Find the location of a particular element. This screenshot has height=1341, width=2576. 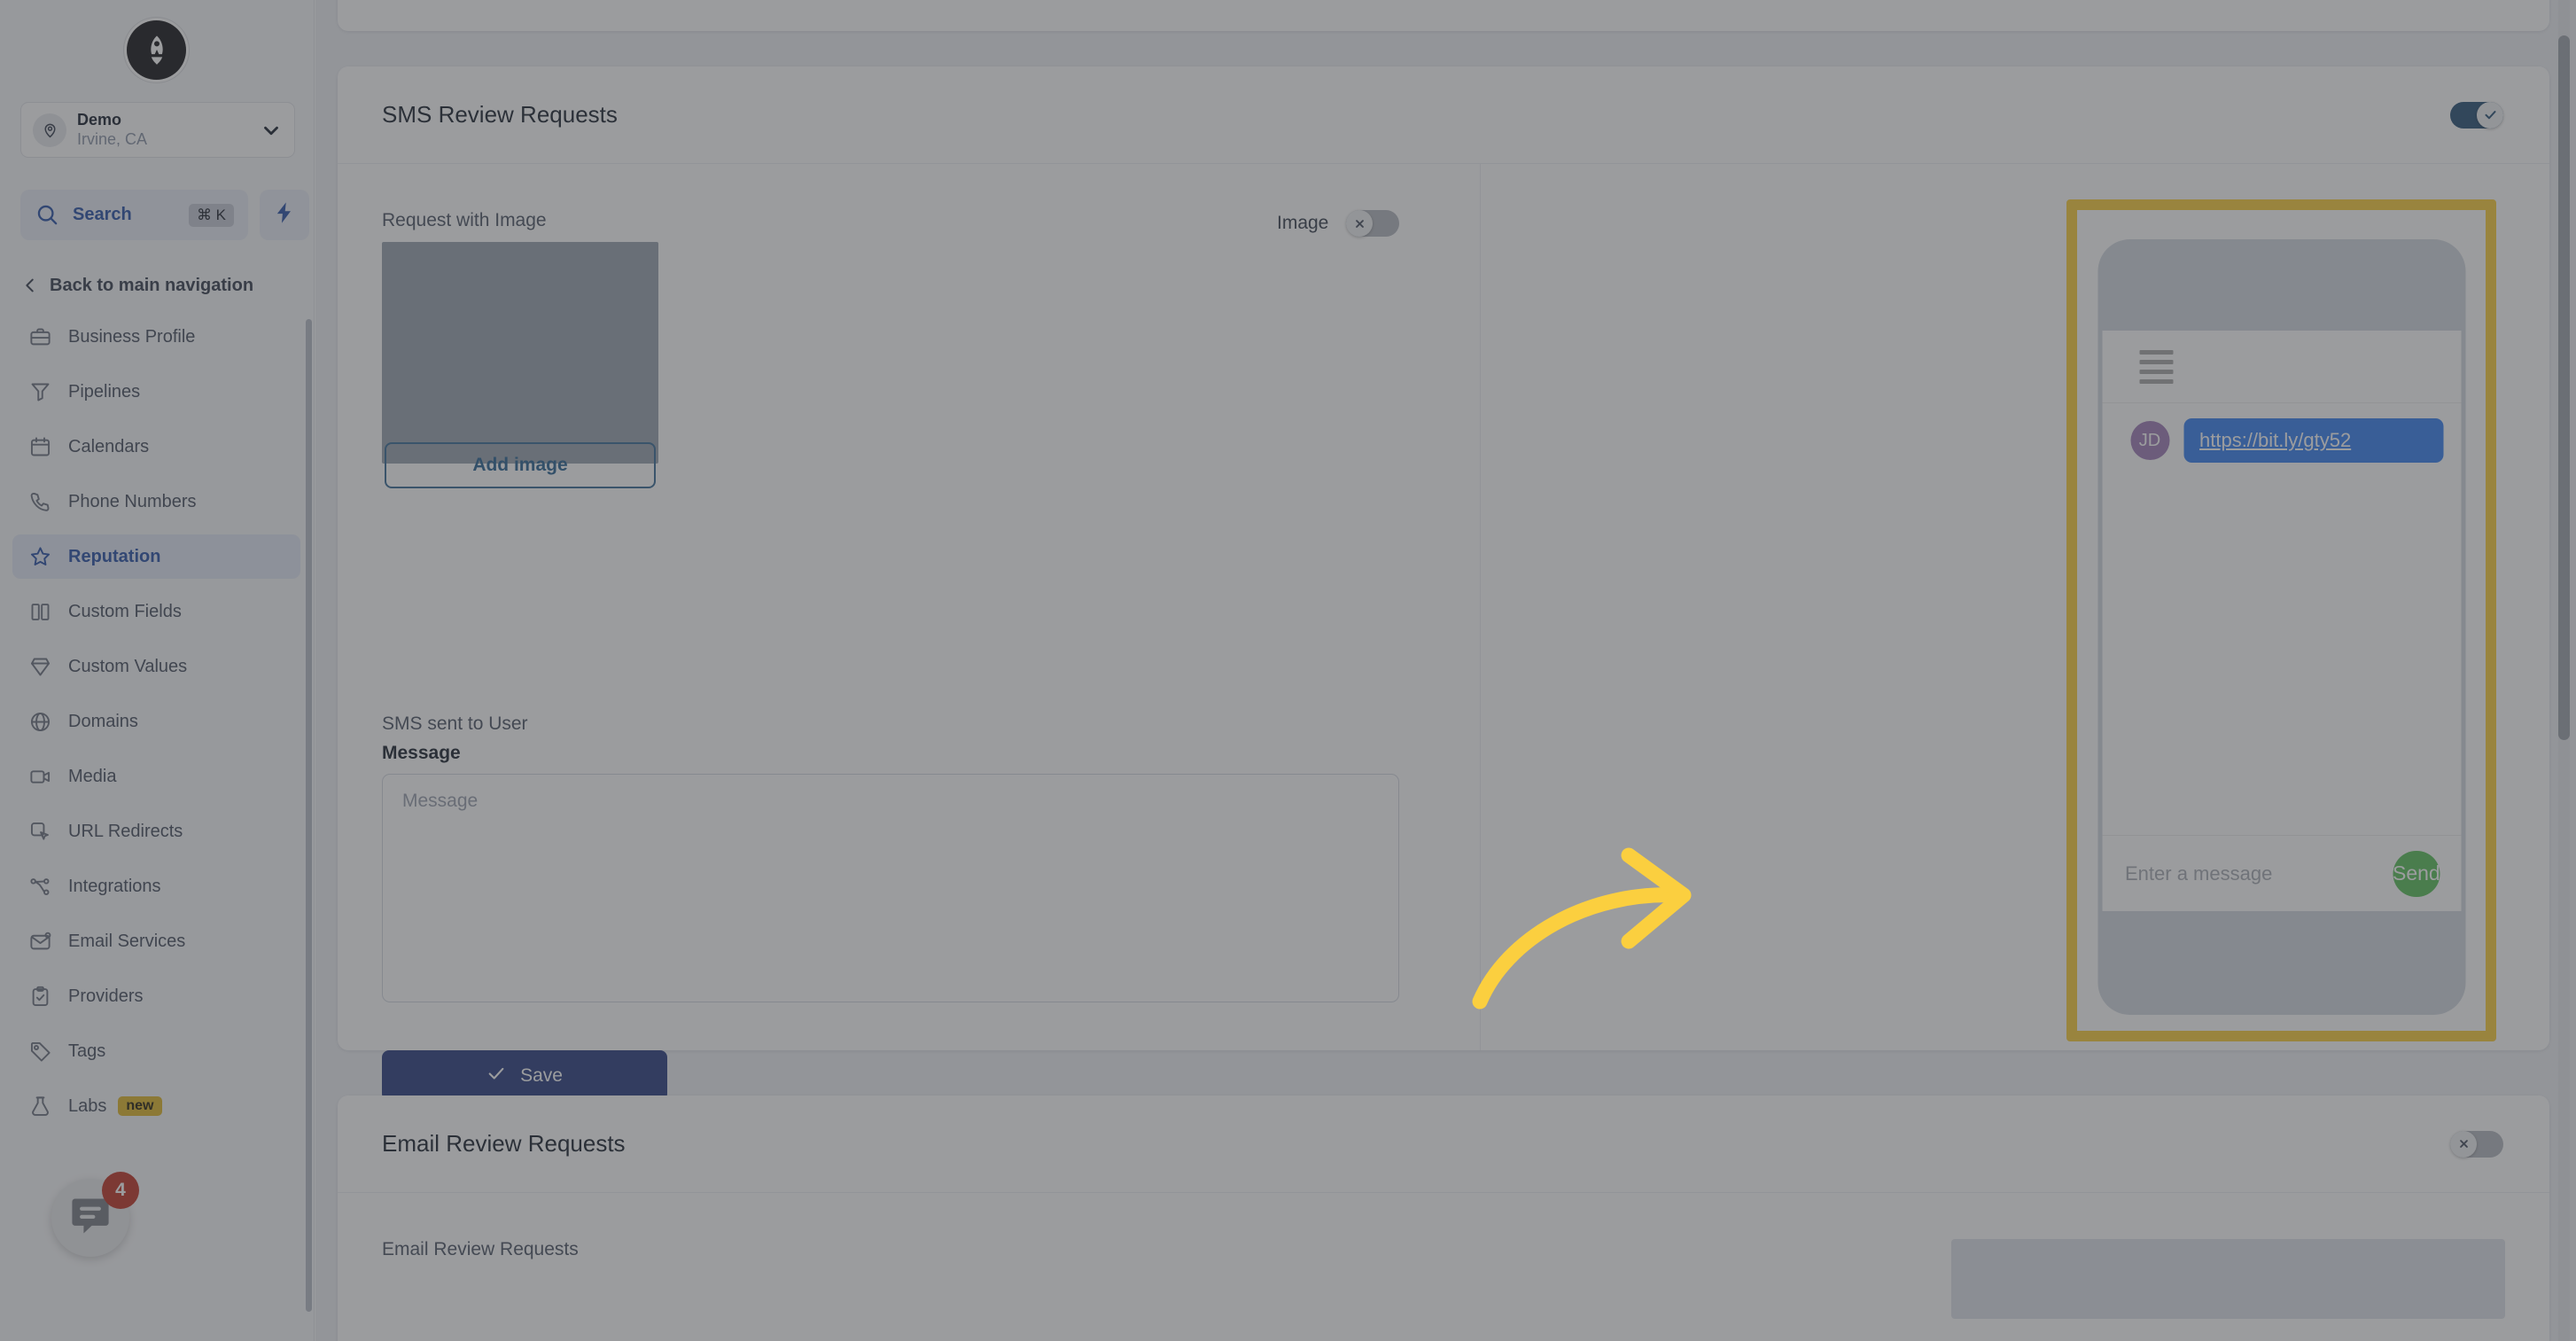

hamburger-menu-icon is located at coordinates (2156, 366).